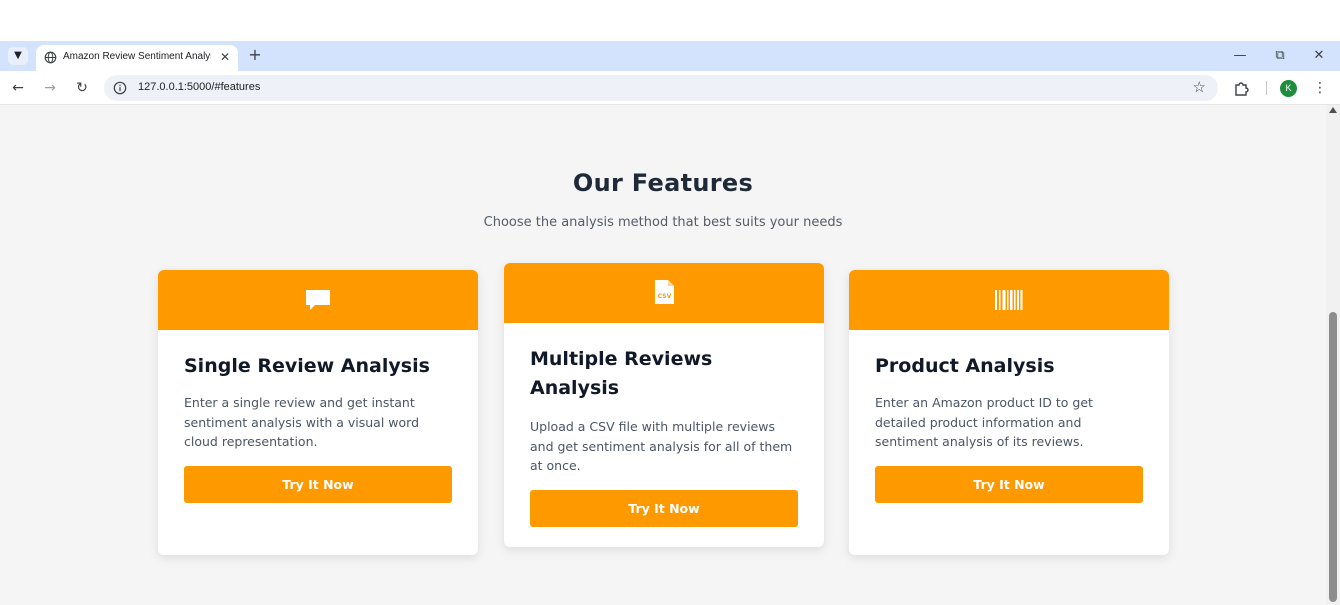  What do you see at coordinates (18, 56) in the screenshot?
I see `tab-search-button: ▼` at bounding box center [18, 56].